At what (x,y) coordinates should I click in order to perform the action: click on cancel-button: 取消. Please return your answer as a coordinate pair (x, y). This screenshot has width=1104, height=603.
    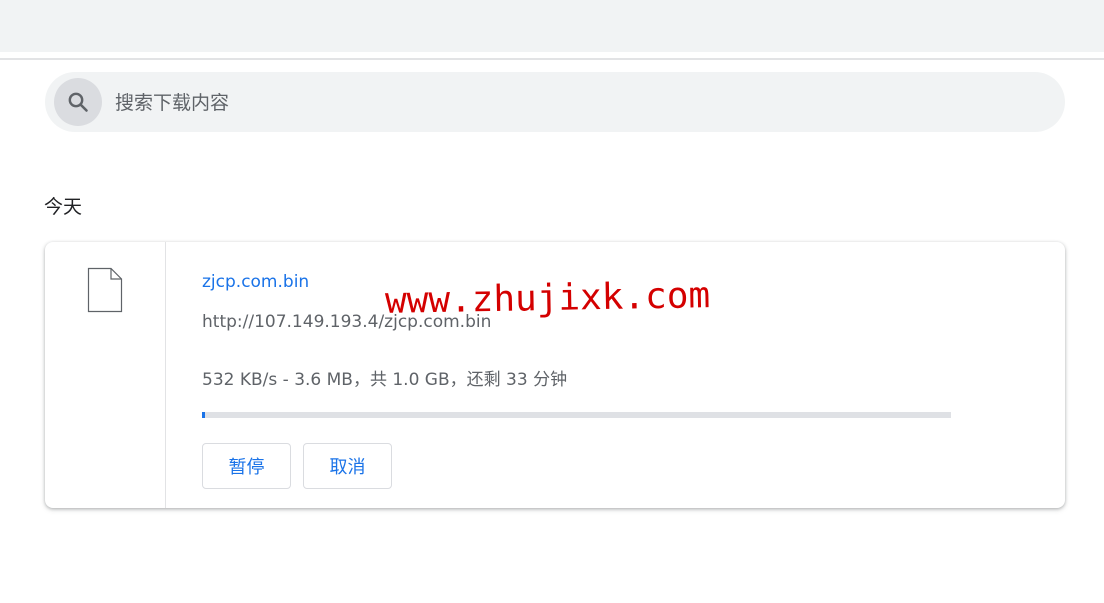
    Looking at the image, I should click on (347, 466).